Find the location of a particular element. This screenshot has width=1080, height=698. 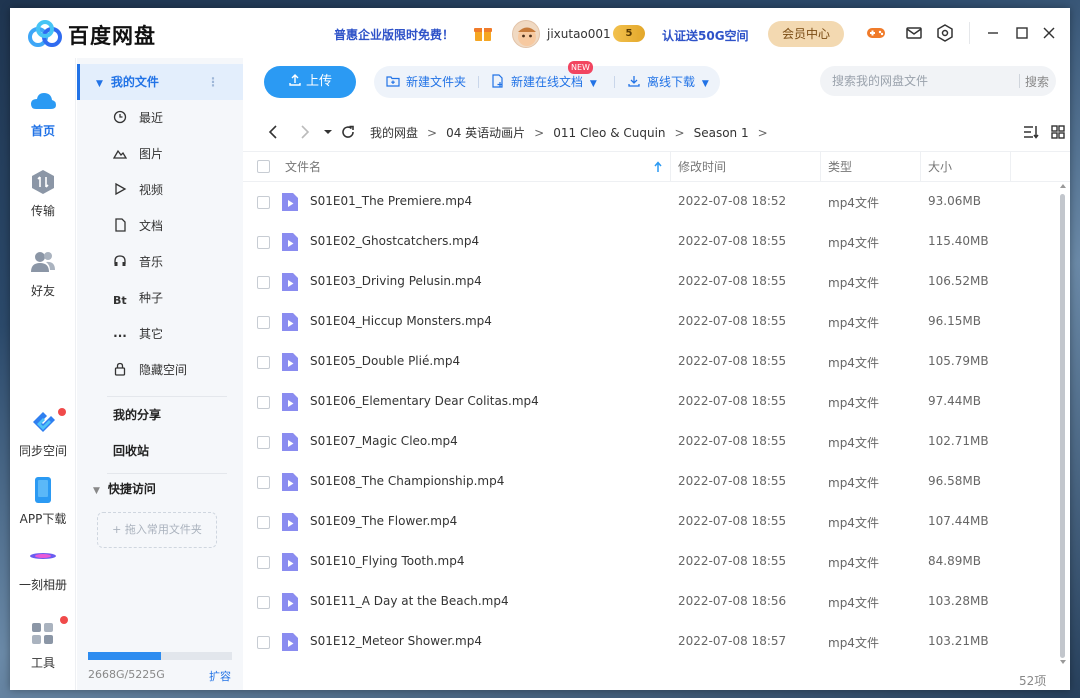

breadcrumb-item: 011 Cleo & Cuquin is located at coordinates (609, 133).